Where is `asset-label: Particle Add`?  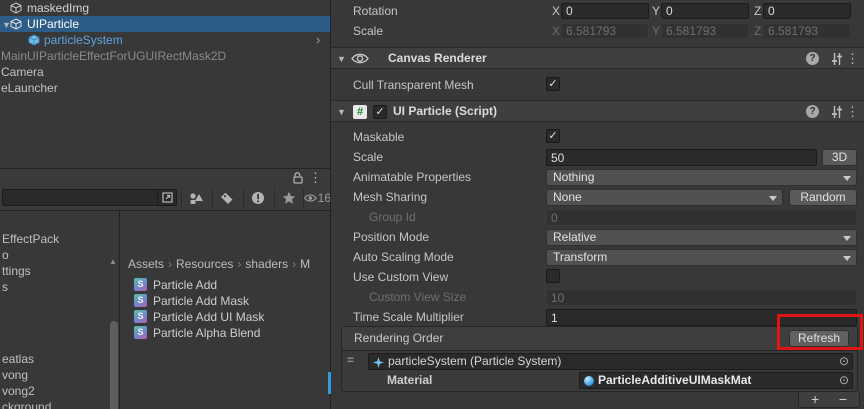 asset-label: Particle Add is located at coordinates (185, 285).